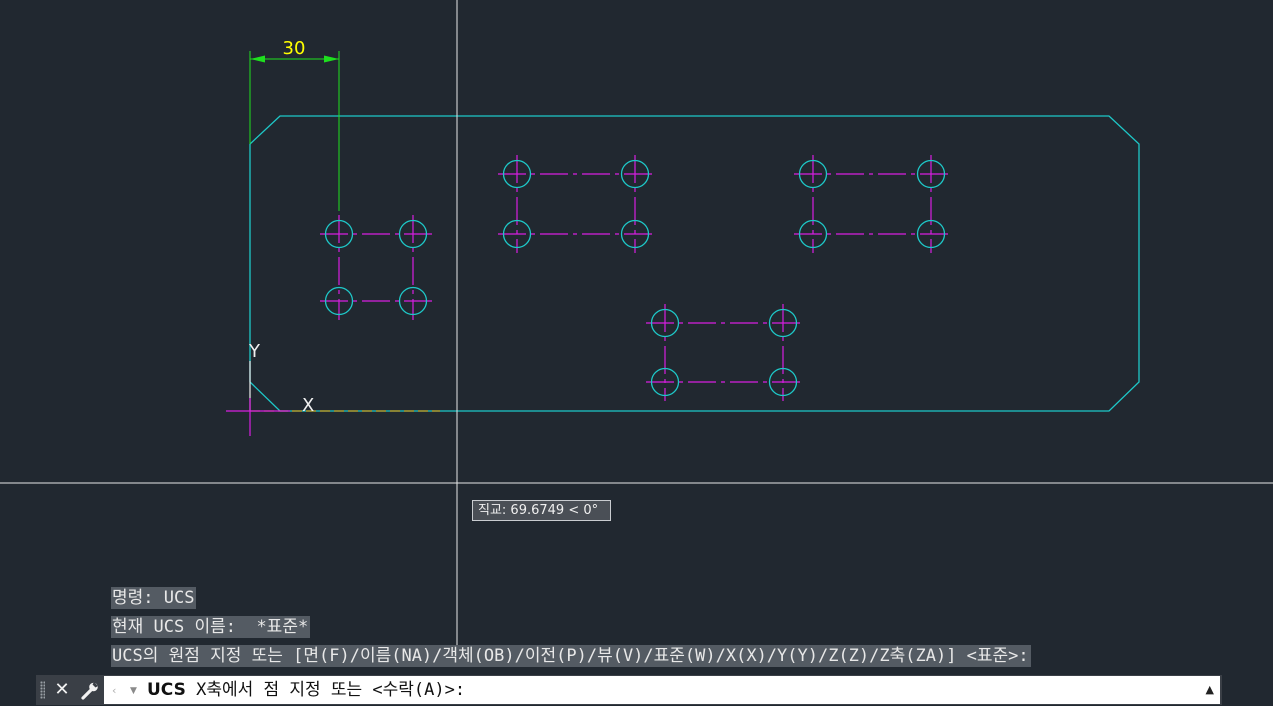 Image resolution: width=1273 pixels, height=706 pixels. Describe the element at coordinates (294, 48) in the screenshot. I see `dimension-text: 30` at that location.